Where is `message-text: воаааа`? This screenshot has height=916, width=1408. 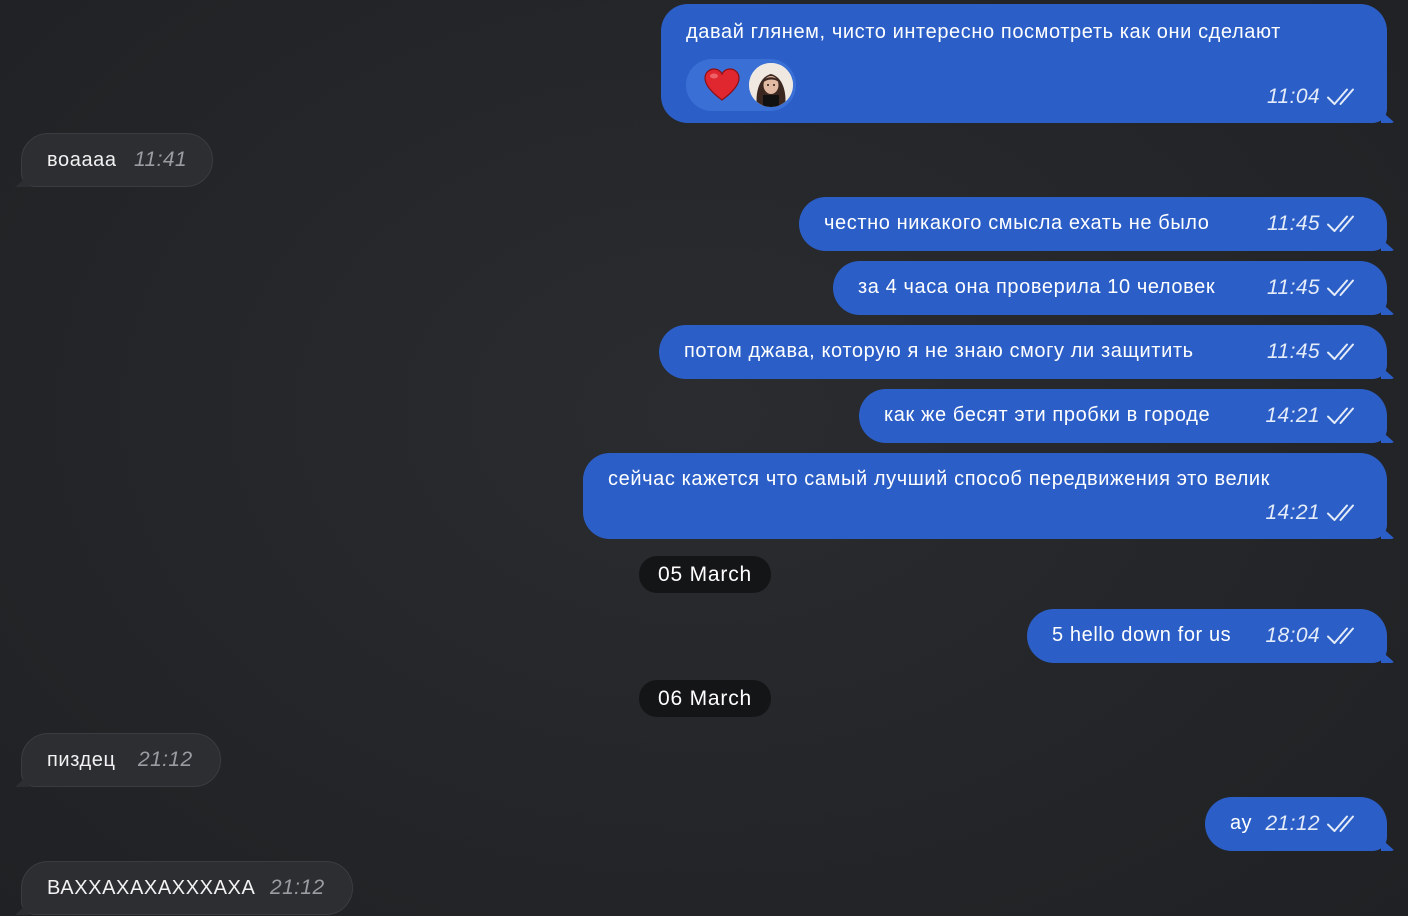
message-text: воаааа is located at coordinates (82, 160).